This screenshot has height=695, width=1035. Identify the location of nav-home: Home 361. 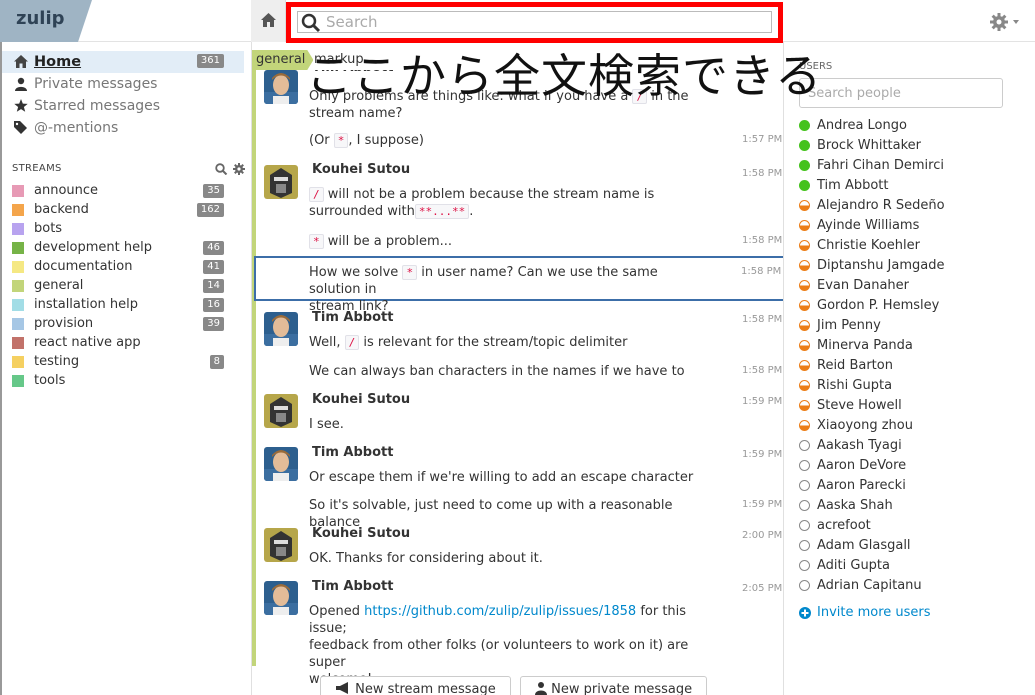
(123, 62).